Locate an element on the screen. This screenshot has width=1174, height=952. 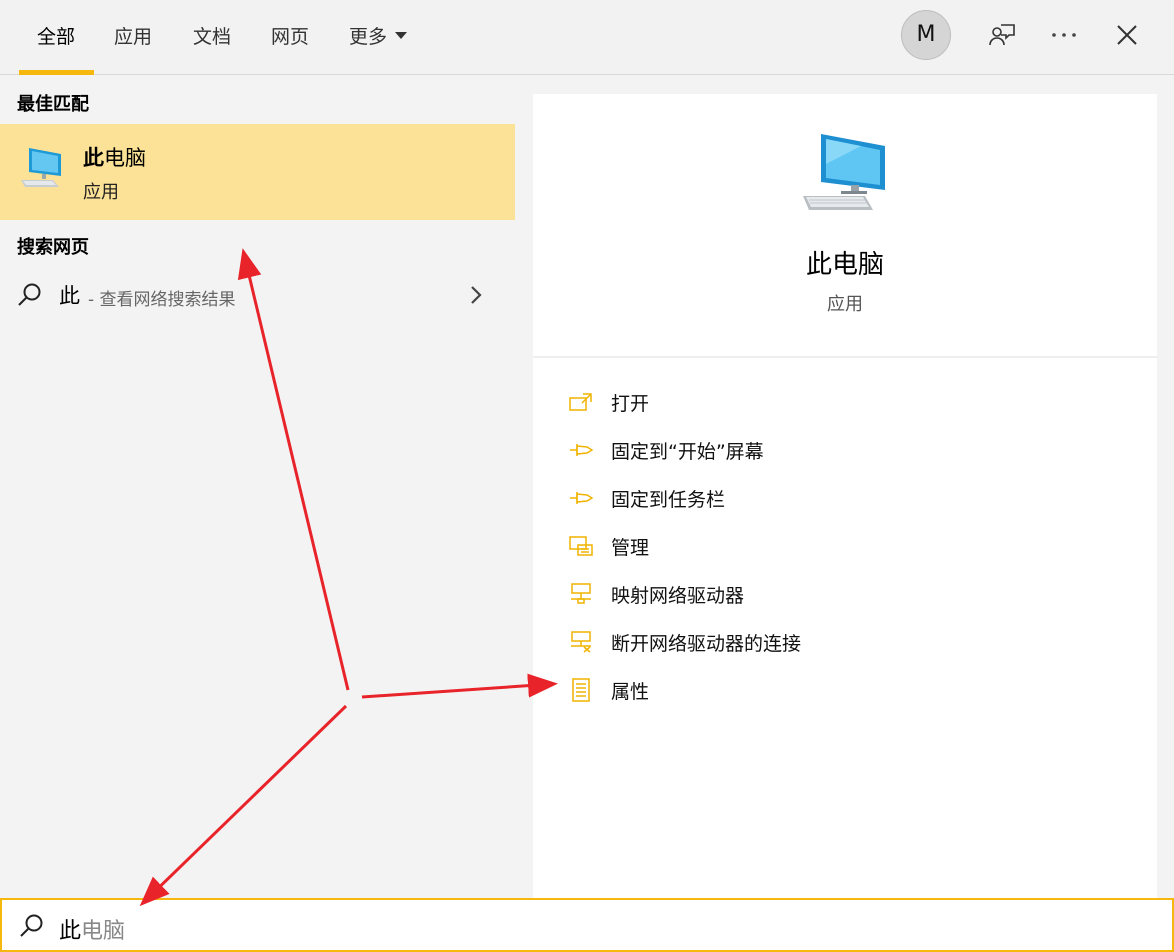
action-open-label: 打开 is located at coordinates (630, 403).